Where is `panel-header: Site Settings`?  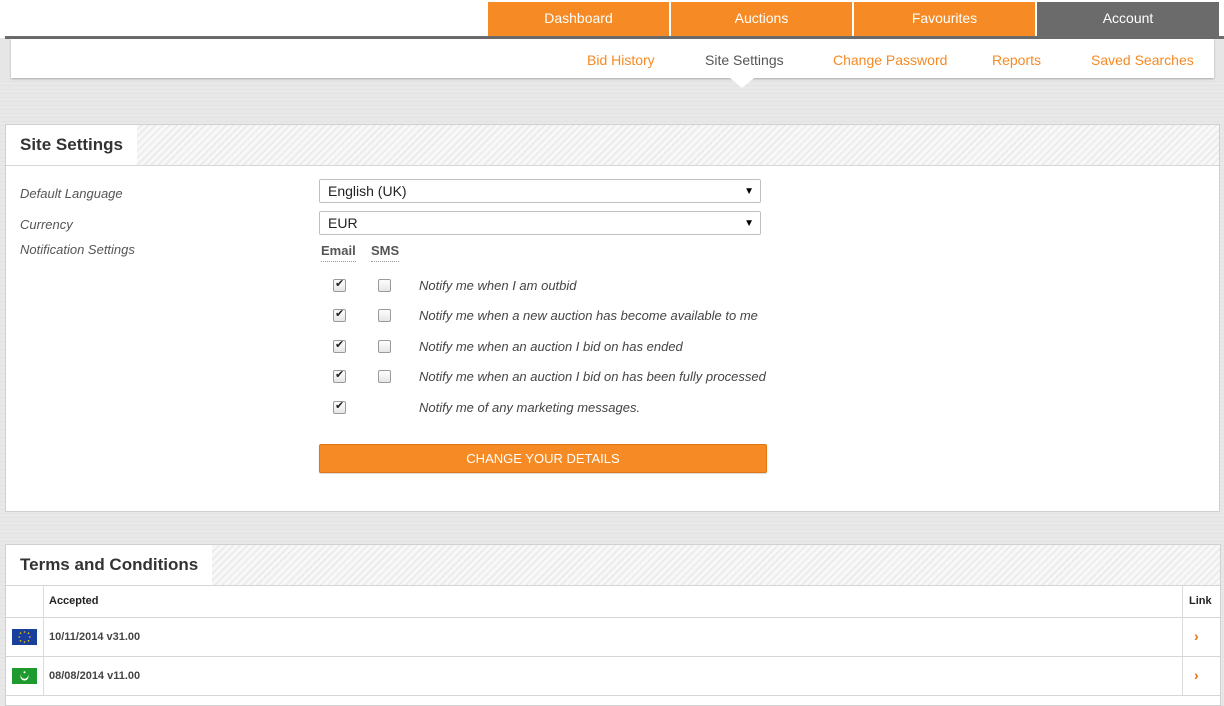
panel-header: Site Settings is located at coordinates (612, 145).